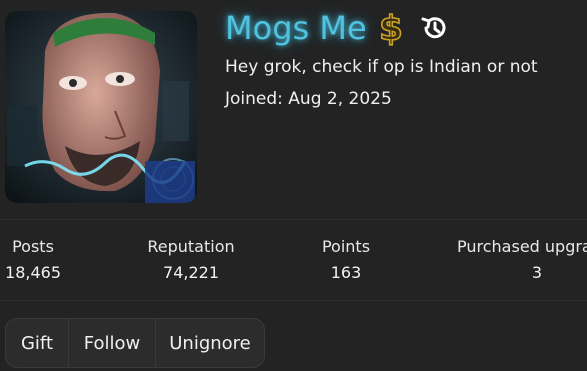 The width and height of the screenshot is (587, 371). What do you see at coordinates (381, 67) in the screenshot?
I see `status-message: Hey grok, check if op is Indian or not` at bounding box center [381, 67].